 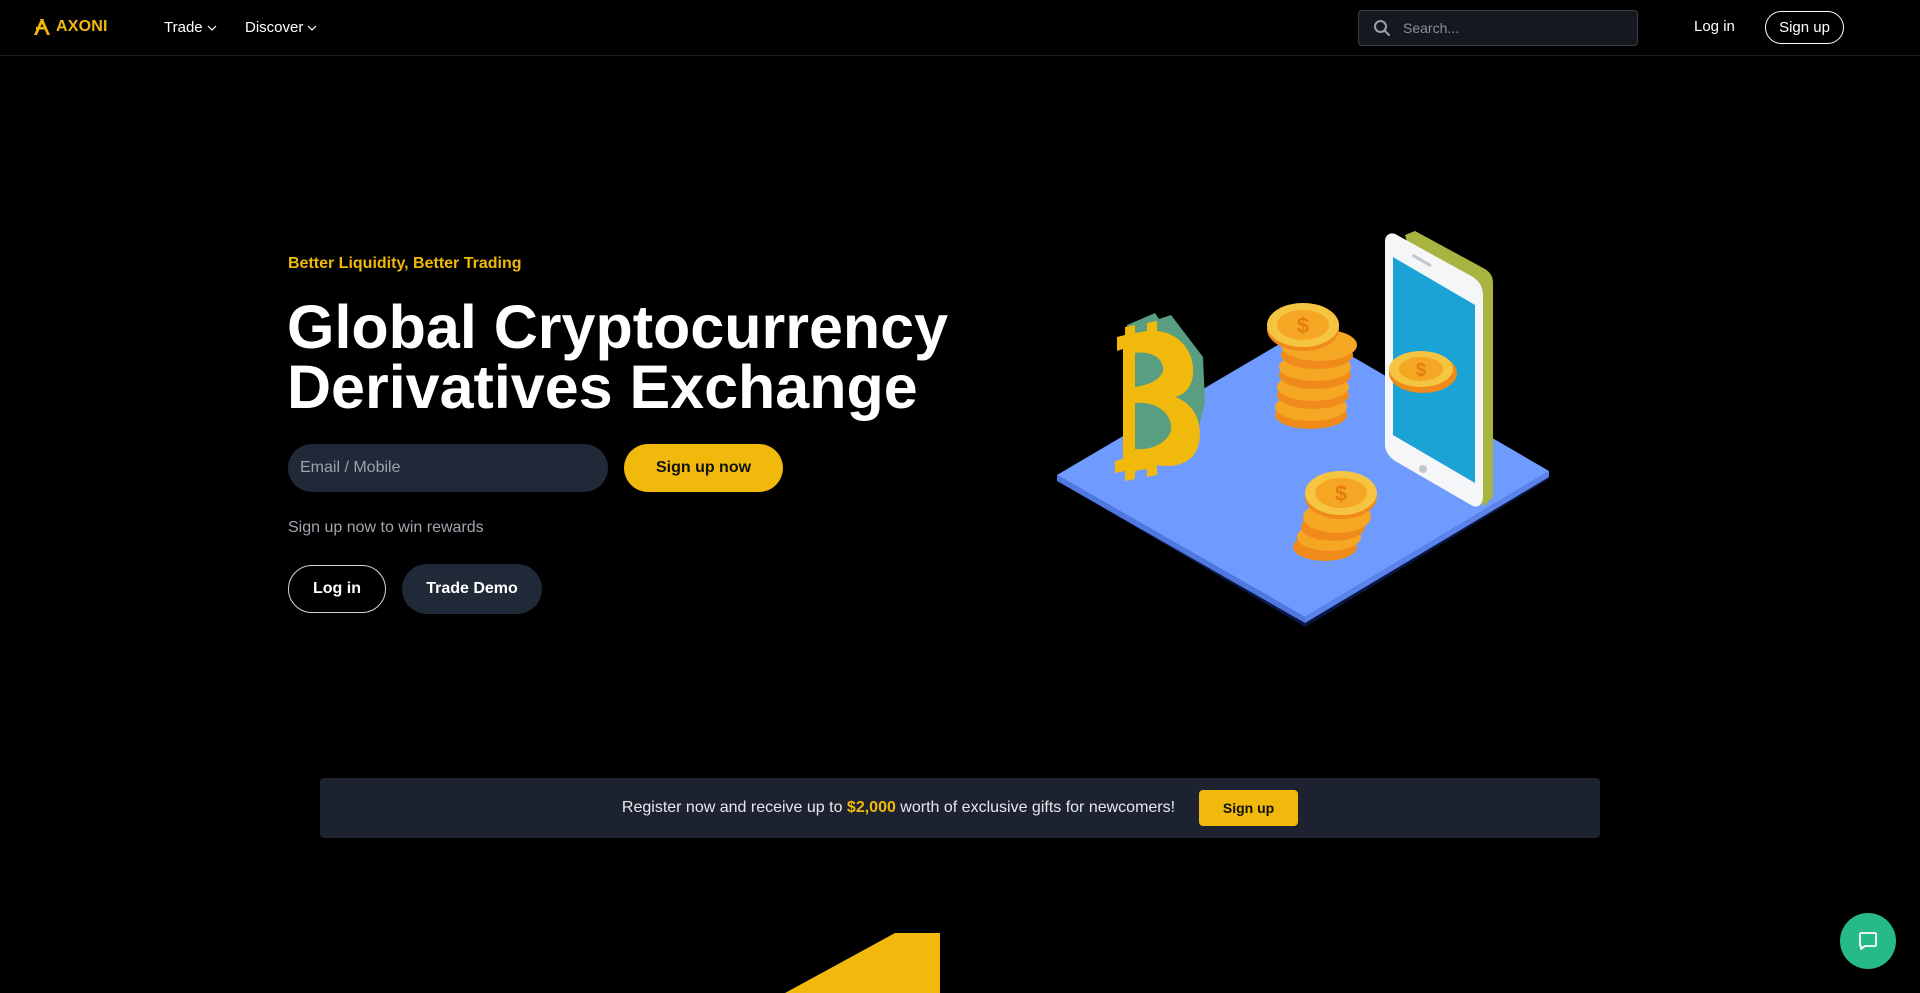 I want to click on brand-logo: AXONI, so click(x=70, y=27).